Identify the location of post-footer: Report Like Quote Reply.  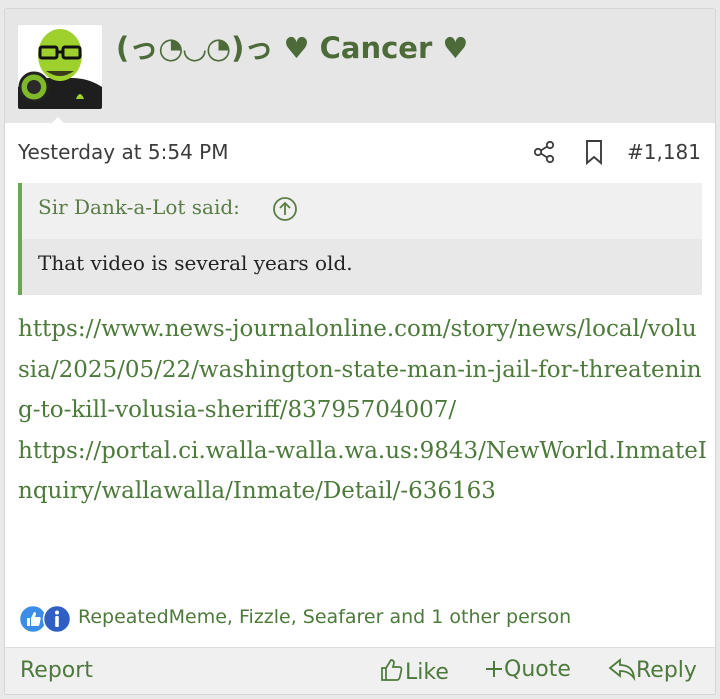
(360, 670).